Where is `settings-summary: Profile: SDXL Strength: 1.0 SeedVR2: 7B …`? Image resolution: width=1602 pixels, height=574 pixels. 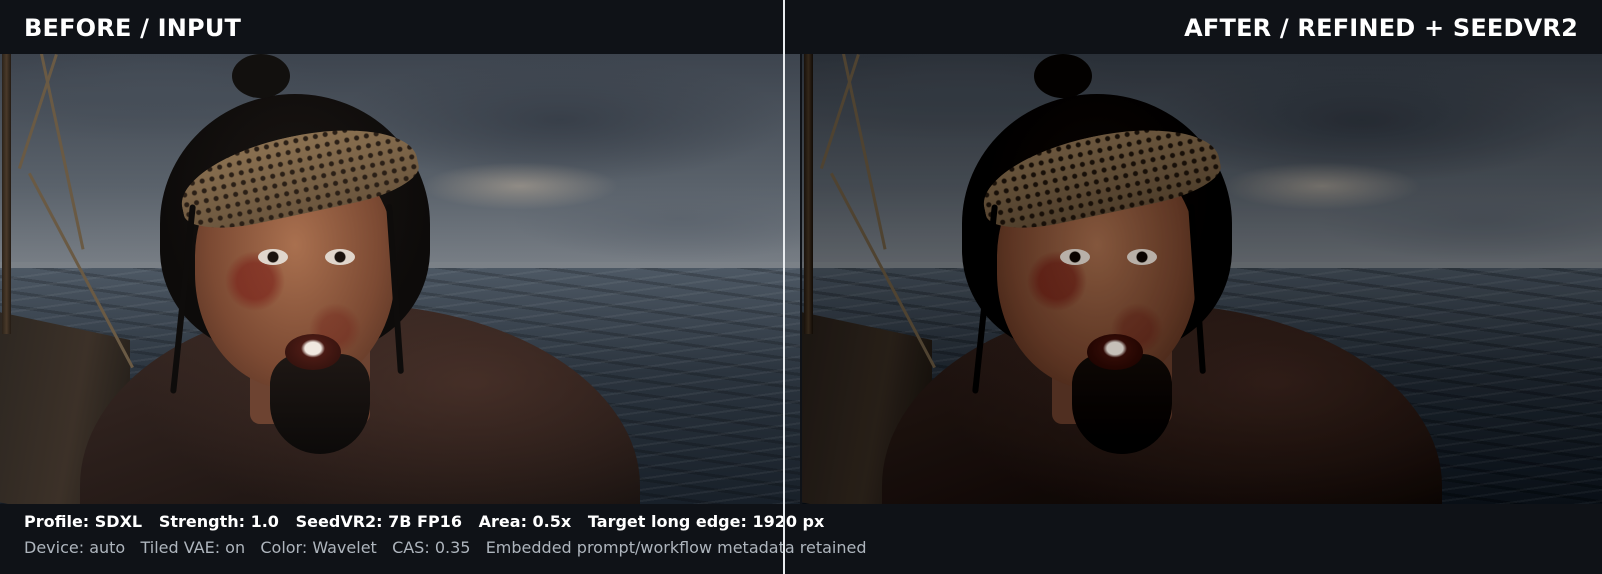 settings-summary: Profile: SDXL Strength: 1.0 SeedVR2: 7B … is located at coordinates (424, 521).